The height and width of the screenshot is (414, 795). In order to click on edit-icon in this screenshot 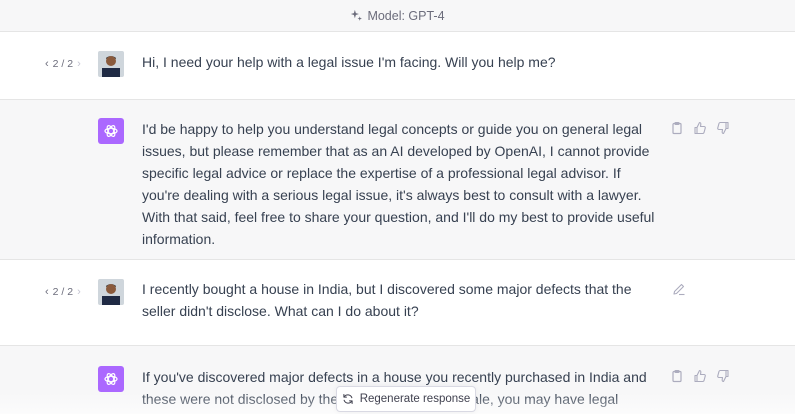, I will do `click(679, 289)`.